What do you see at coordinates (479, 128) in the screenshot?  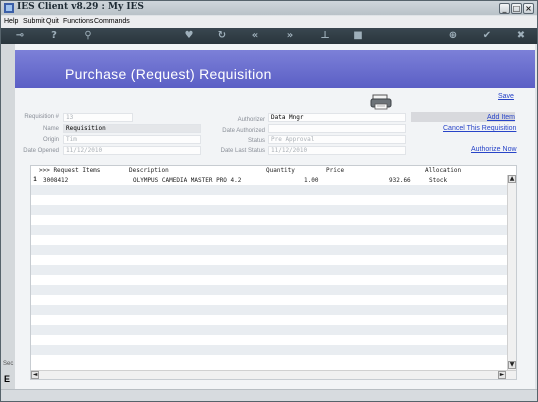 I see `cancel-requisition-link: Cancel This Requisition` at bounding box center [479, 128].